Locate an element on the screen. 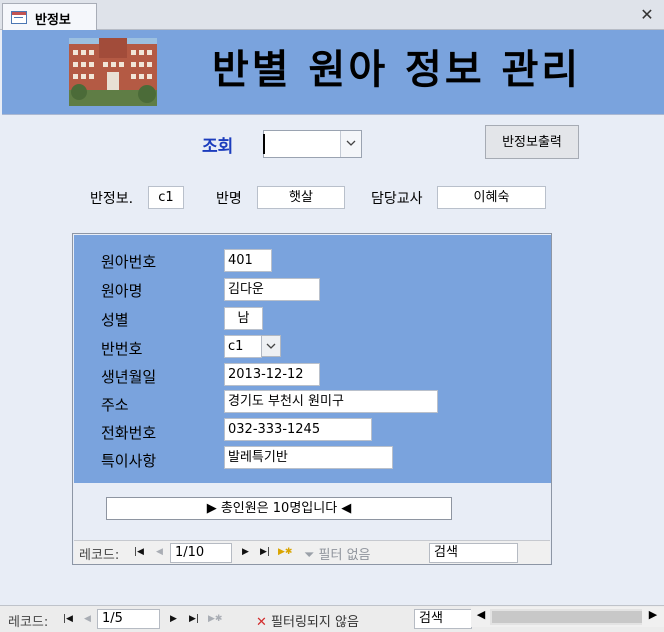 This screenshot has height=632, width=664. address-label: 주소 is located at coordinates (115, 405).